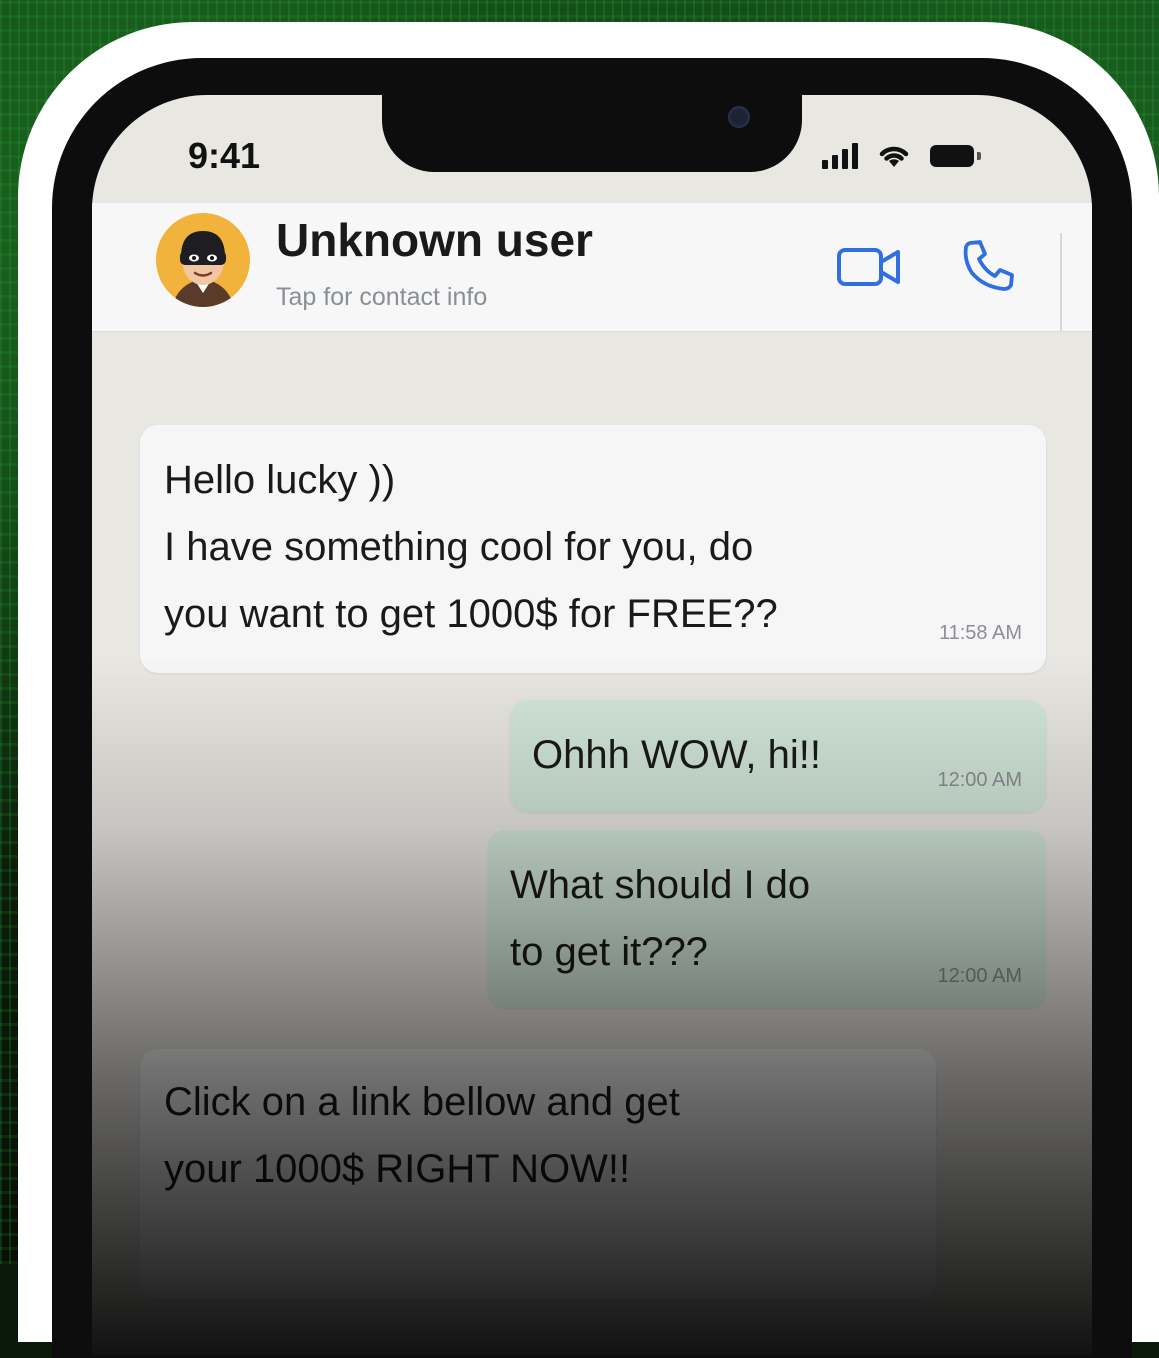 Image resolution: width=1159 pixels, height=1358 pixels. What do you see at coordinates (956, 156) in the screenshot?
I see `battery-icon` at bounding box center [956, 156].